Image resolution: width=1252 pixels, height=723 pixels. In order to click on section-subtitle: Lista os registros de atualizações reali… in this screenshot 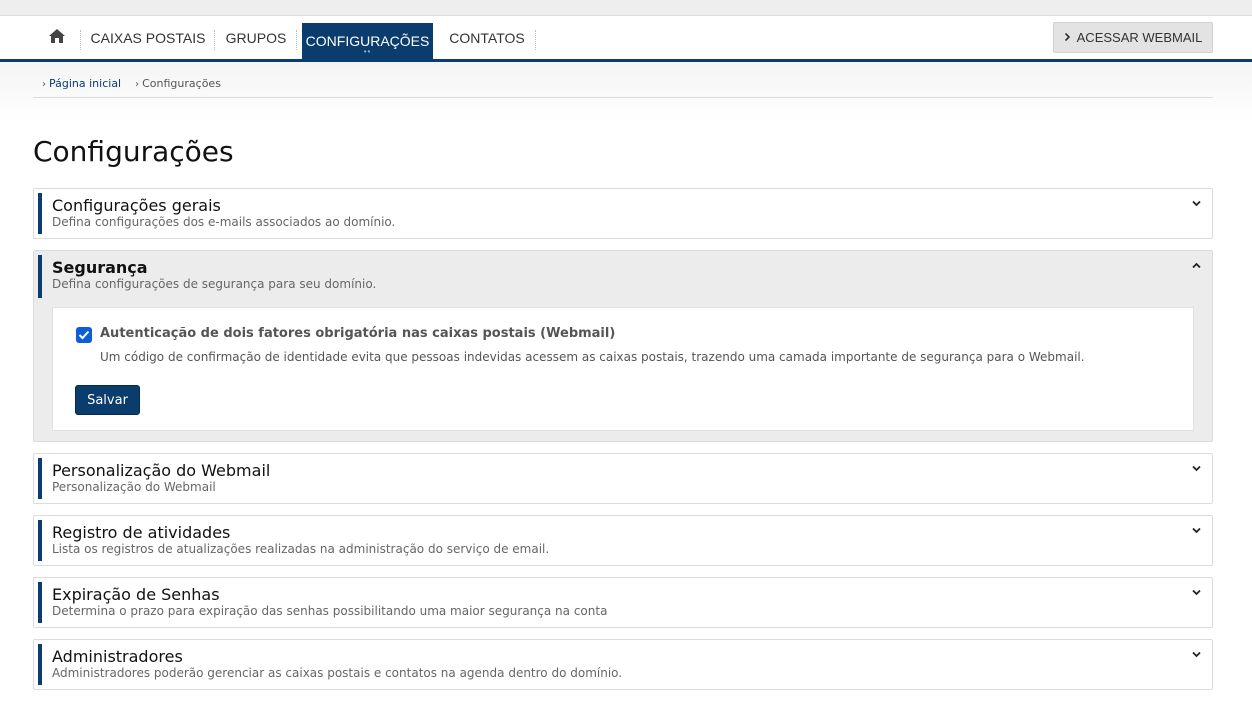, I will do `click(301, 549)`.